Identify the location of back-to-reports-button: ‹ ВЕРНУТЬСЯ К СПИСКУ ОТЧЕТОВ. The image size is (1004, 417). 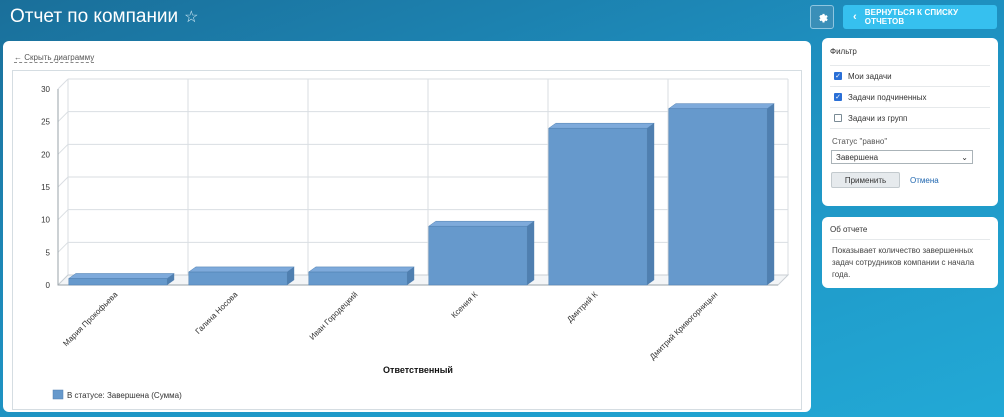
(920, 17).